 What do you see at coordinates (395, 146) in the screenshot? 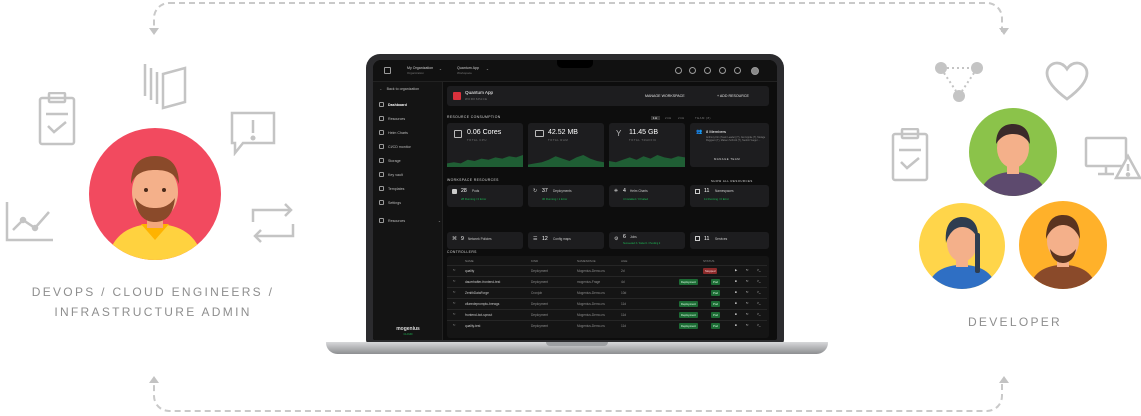
I see `sidebar-item-cicd-monitor: CI/CD monitor` at bounding box center [395, 146].